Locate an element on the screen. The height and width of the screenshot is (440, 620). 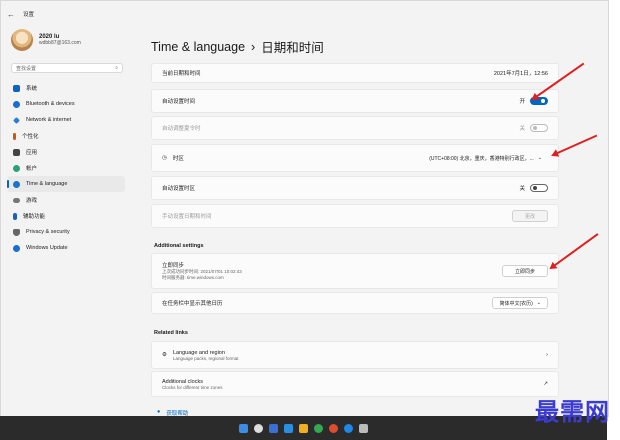
update-icon is located at coordinates (16, 248).